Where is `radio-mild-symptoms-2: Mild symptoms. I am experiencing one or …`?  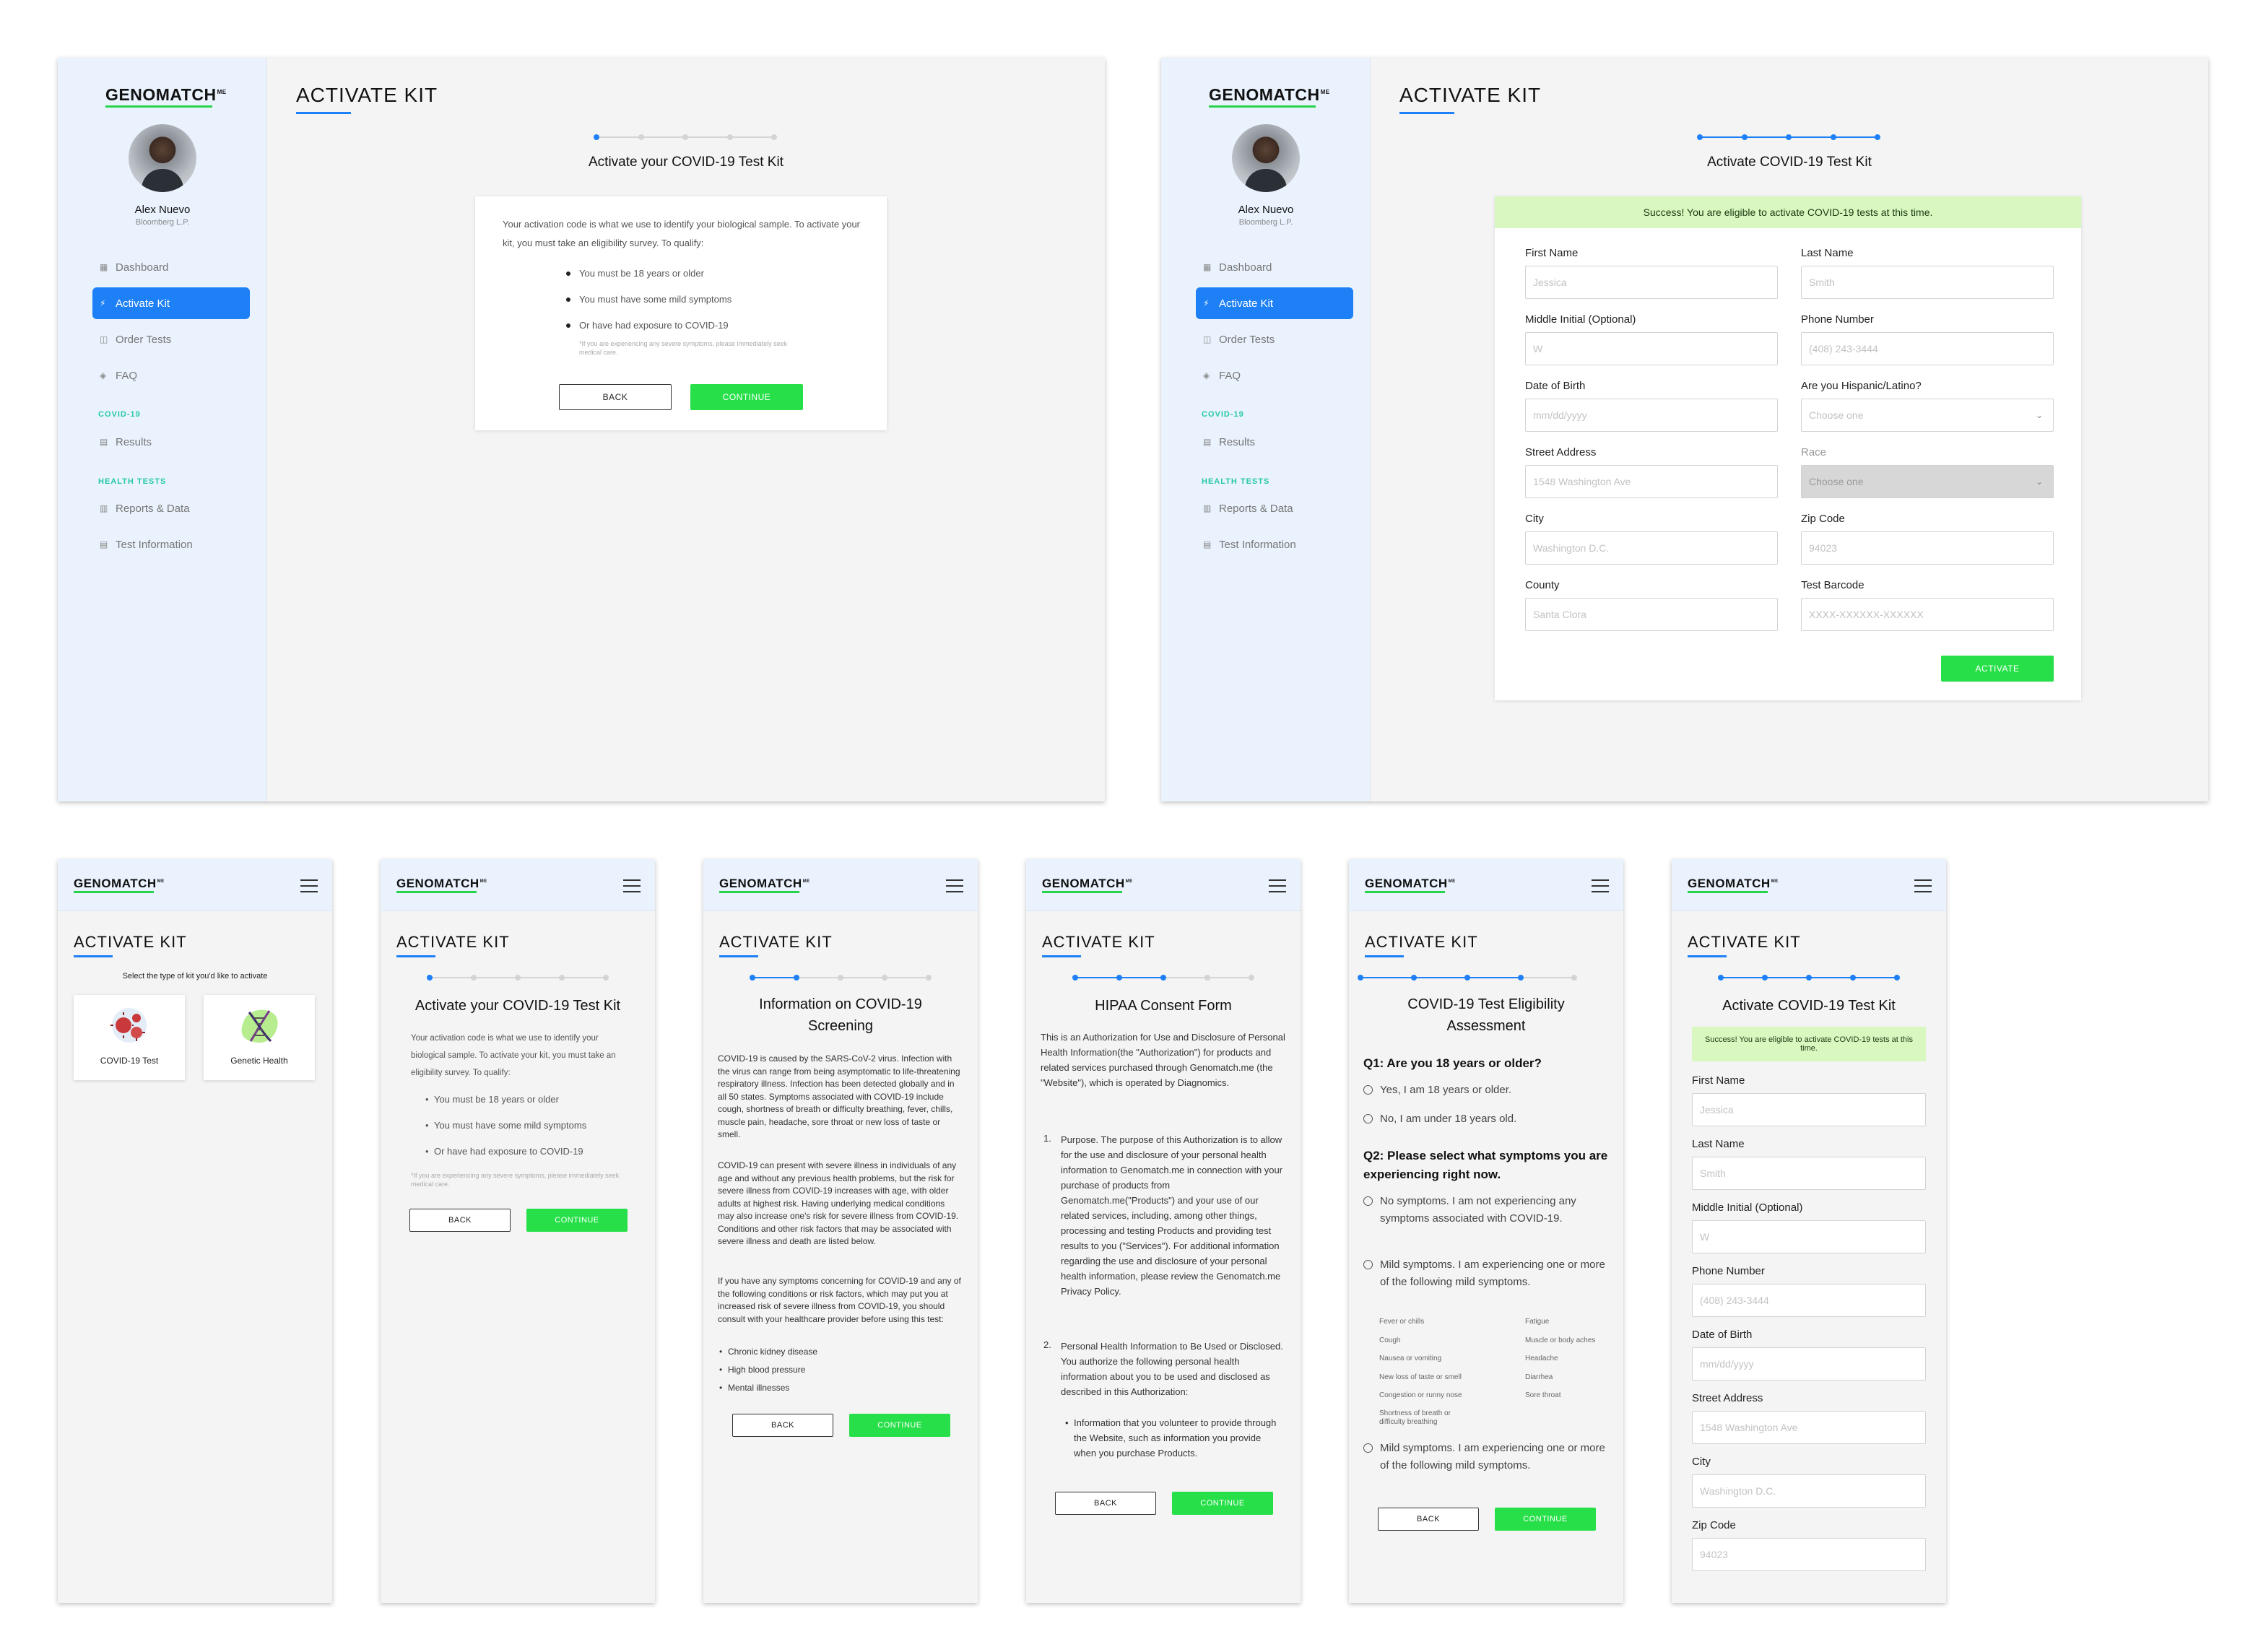 radio-mild-symptoms-2: Mild symptoms. I am experiencing one or … is located at coordinates (1486, 1457).